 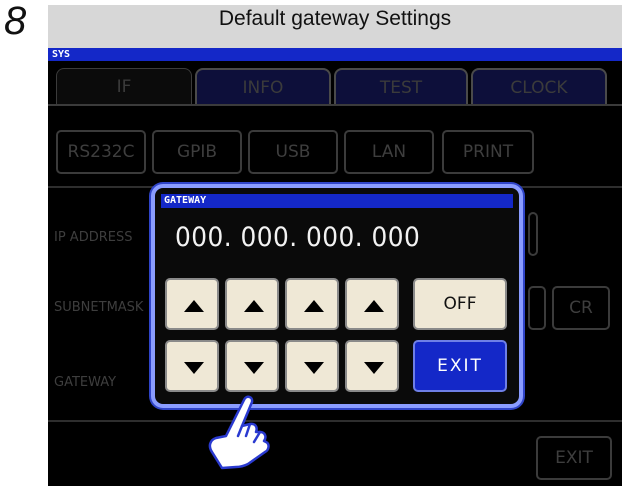 I want to click on subnetmask-field-edge, so click(x=537, y=308).